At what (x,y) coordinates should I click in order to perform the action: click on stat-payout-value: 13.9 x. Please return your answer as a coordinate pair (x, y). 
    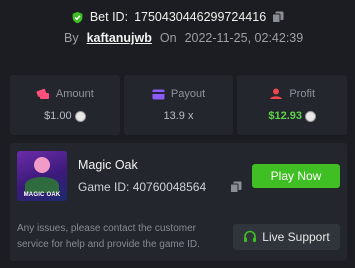
    Looking at the image, I should click on (178, 116).